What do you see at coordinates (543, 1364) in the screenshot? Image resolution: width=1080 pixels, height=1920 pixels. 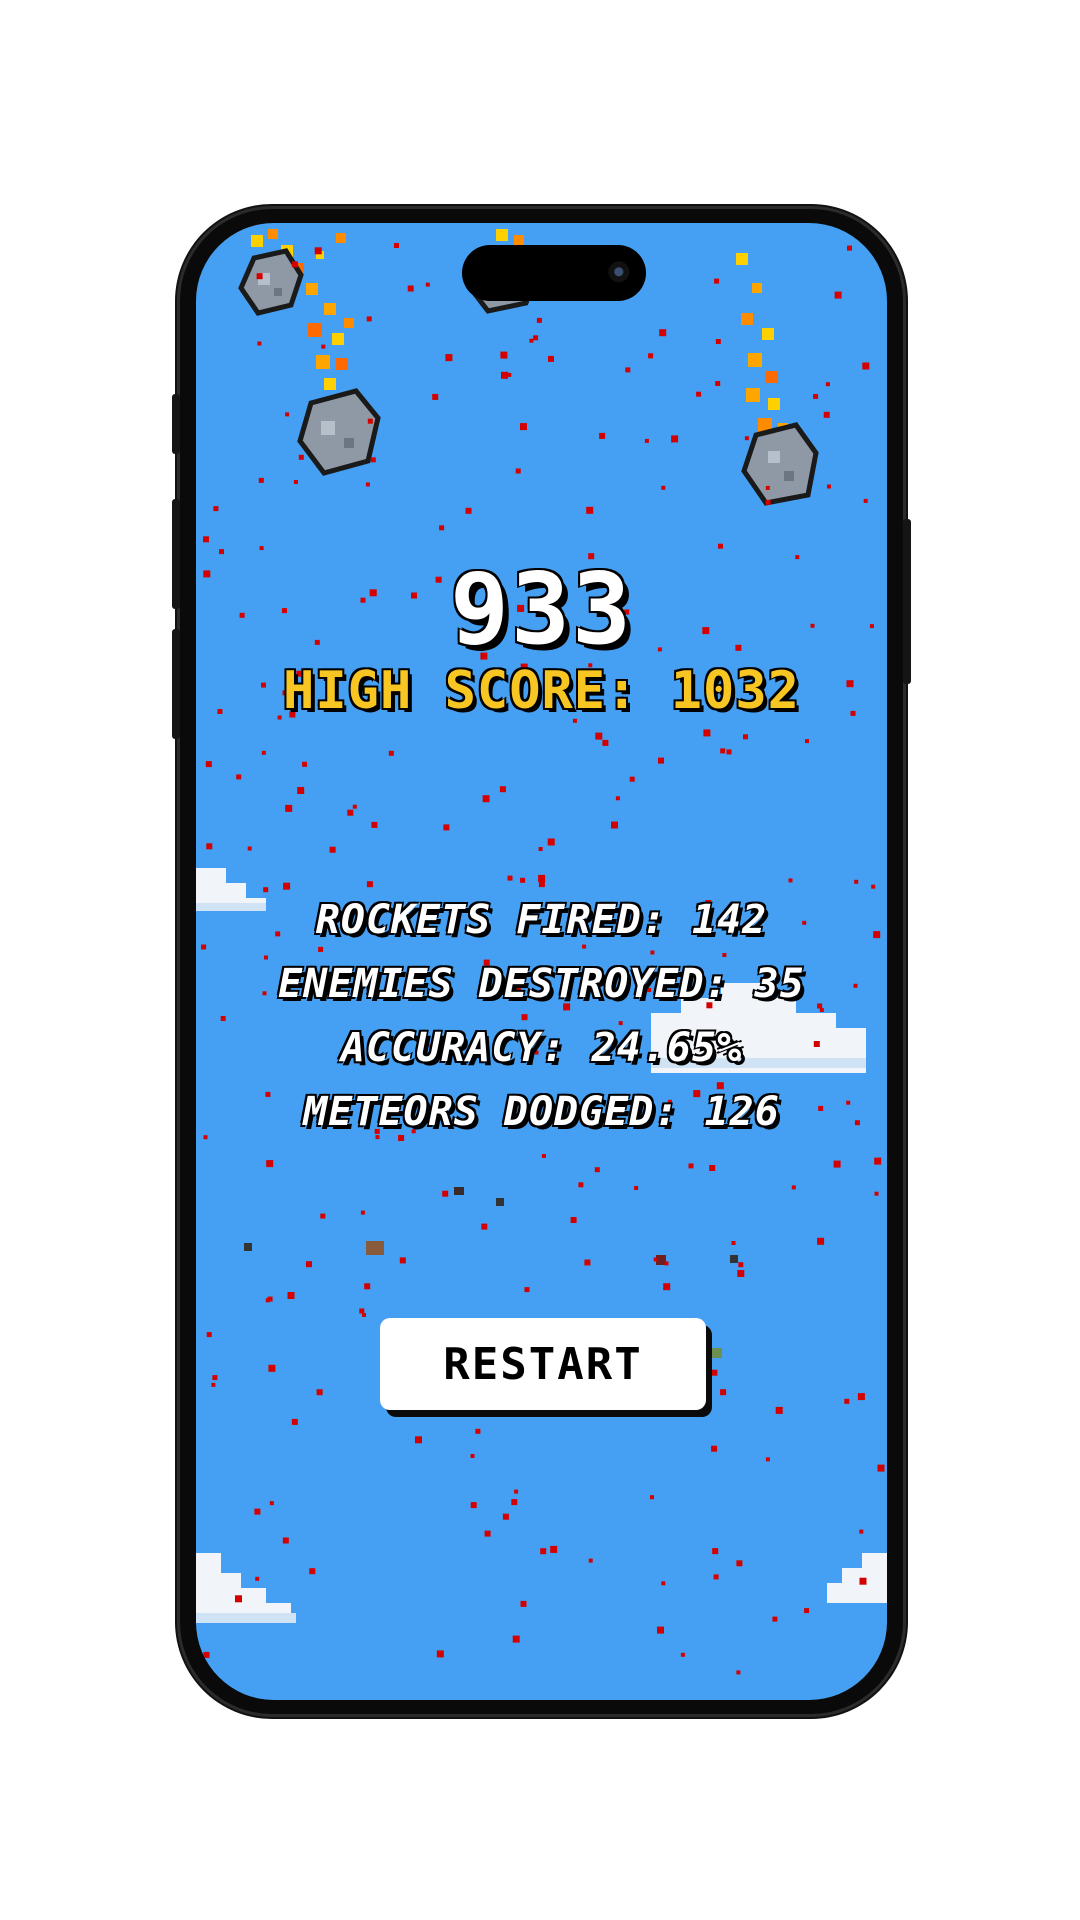 I see `restart-button: RESTART` at bounding box center [543, 1364].